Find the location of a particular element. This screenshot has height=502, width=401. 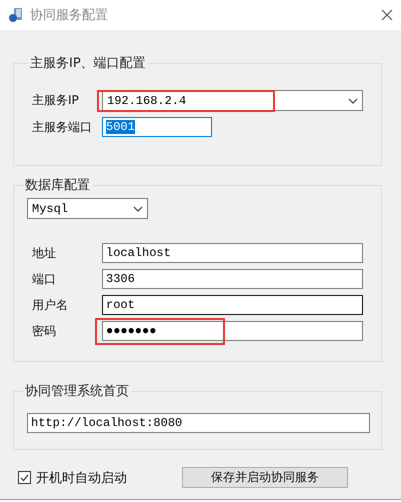

group-title: 协同管理系统首页 is located at coordinates (77, 391).